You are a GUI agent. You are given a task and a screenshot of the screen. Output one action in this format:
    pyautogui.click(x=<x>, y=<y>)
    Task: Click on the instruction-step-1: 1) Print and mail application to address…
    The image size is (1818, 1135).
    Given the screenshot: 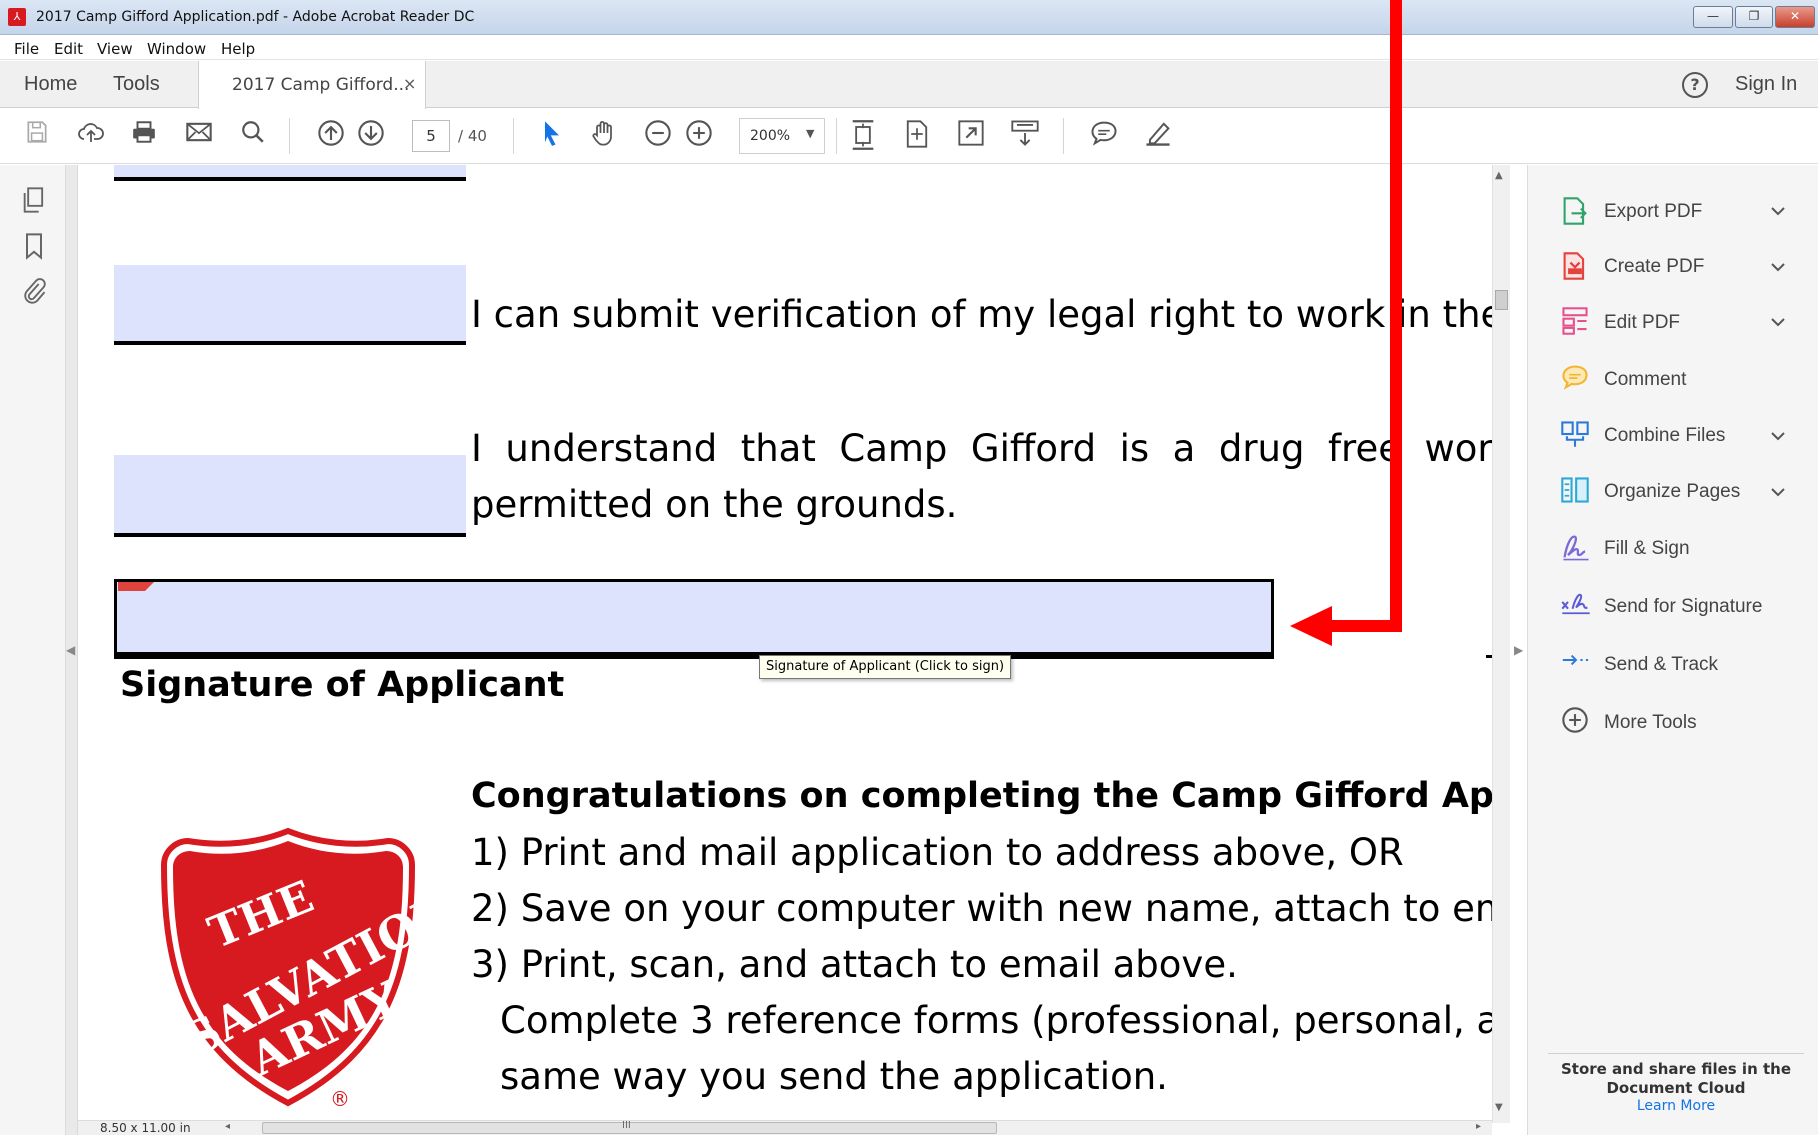 What is the action you would take?
    pyautogui.click(x=937, y=852)
    